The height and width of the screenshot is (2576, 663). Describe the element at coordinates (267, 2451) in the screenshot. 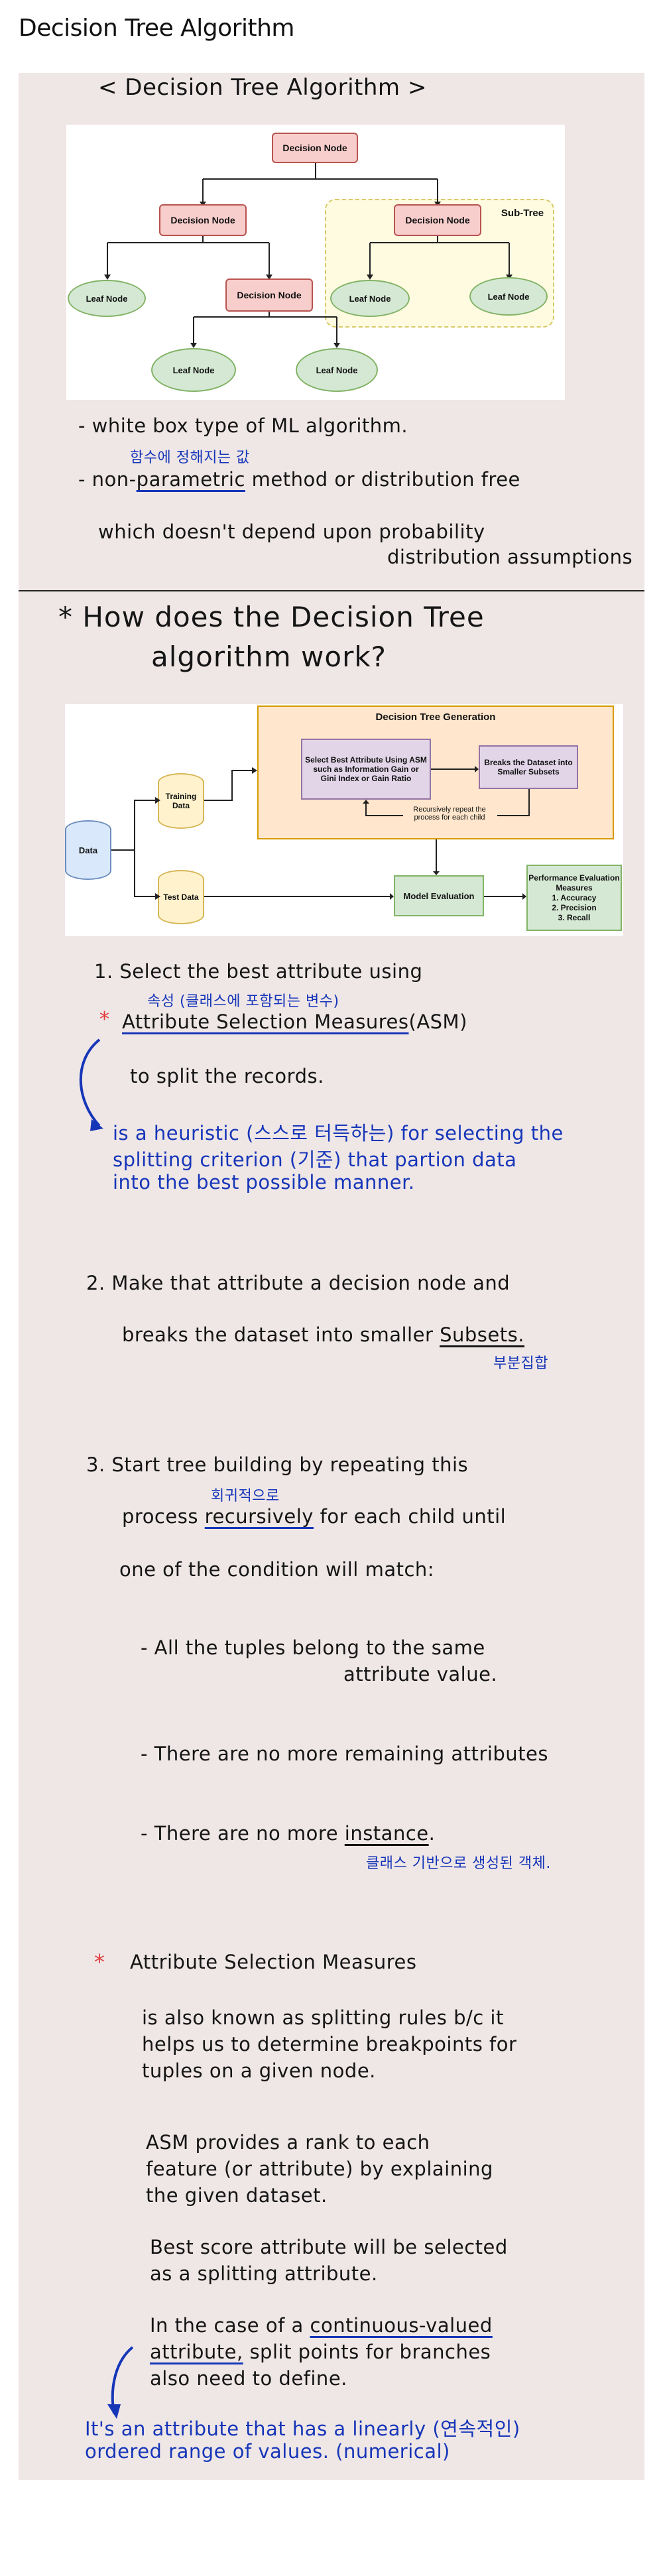

I see `asm-blue-2: ordered range of values. (numerical)` at that location.